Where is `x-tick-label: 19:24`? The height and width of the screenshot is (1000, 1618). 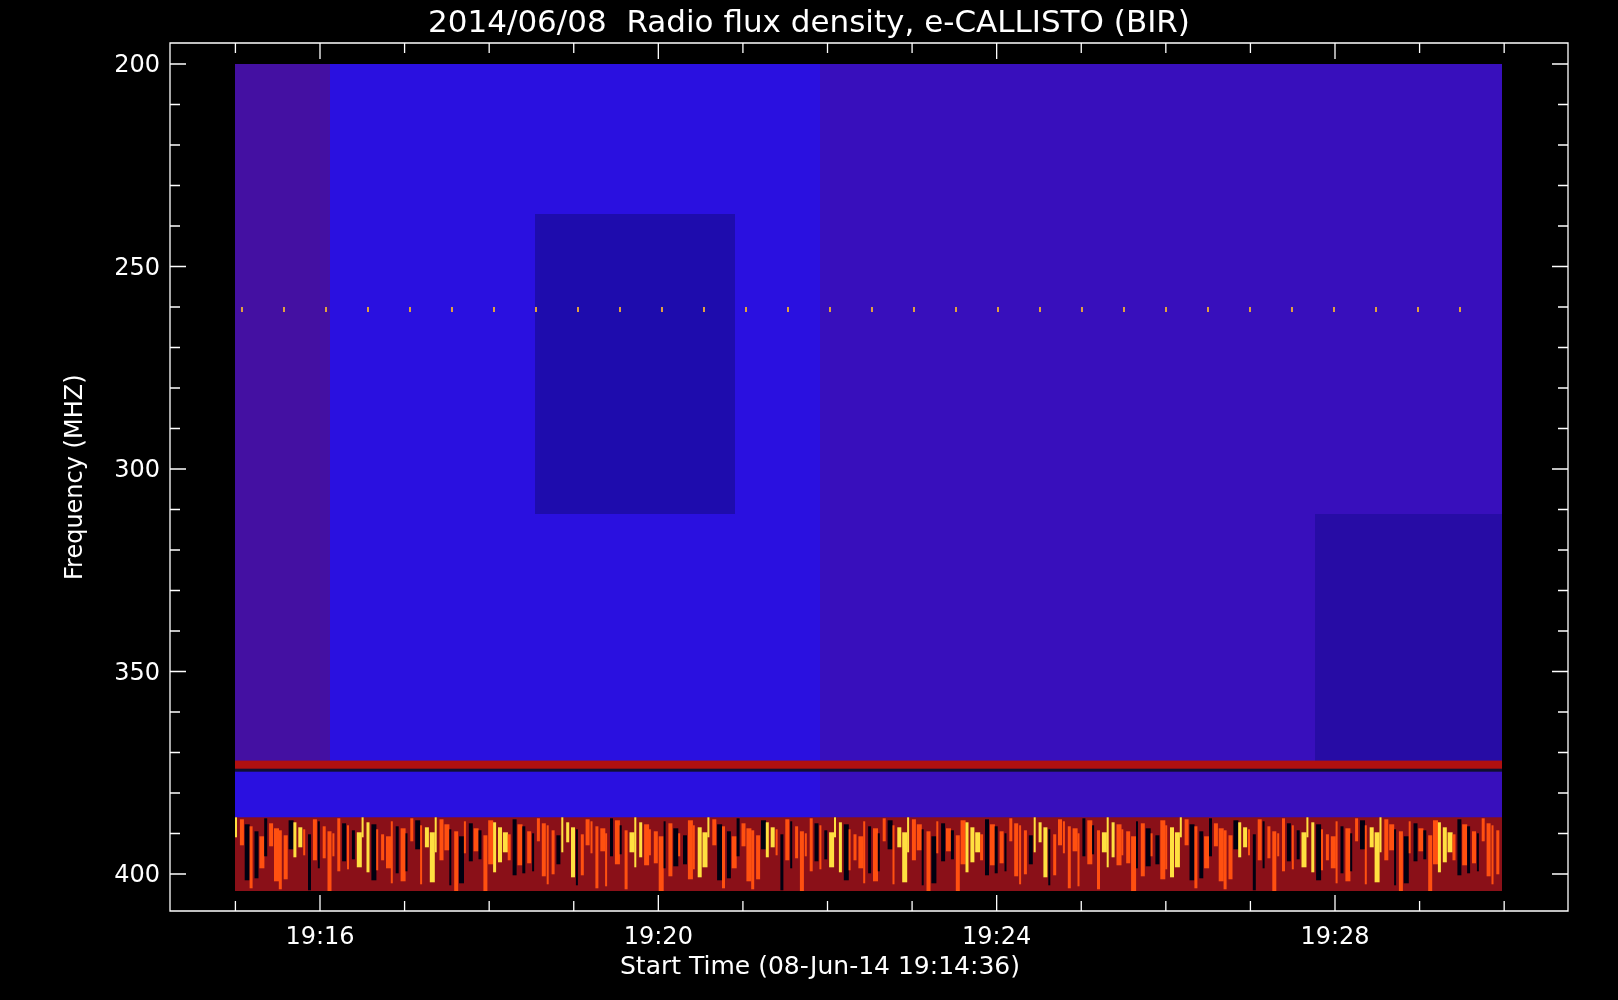
x-tick-label: 19:24 is located at coordinates (997, 936).